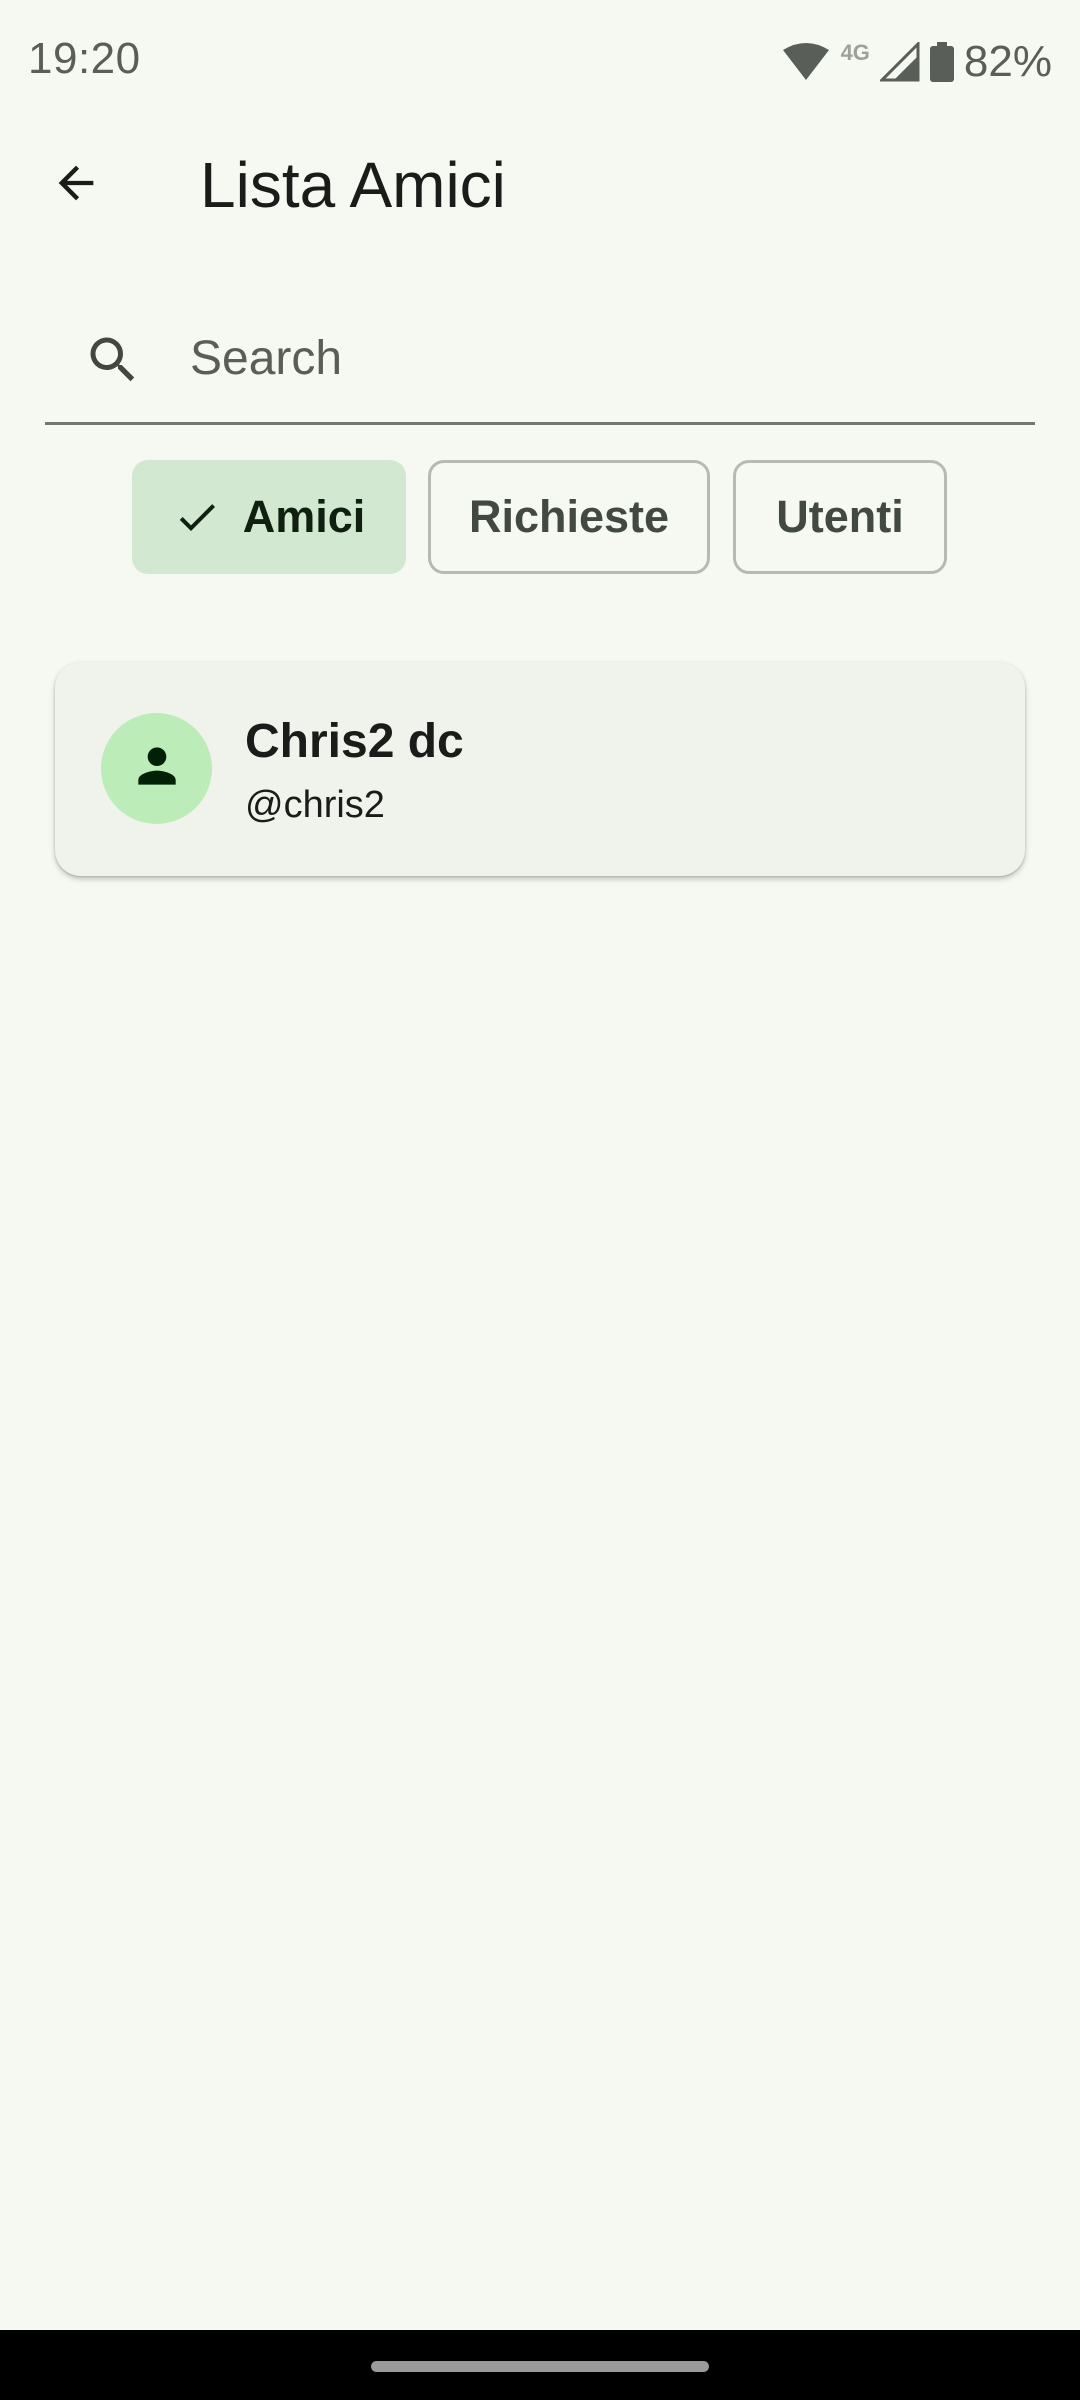  I want to click on chip-richieste: Richieste, so click(569, 517).